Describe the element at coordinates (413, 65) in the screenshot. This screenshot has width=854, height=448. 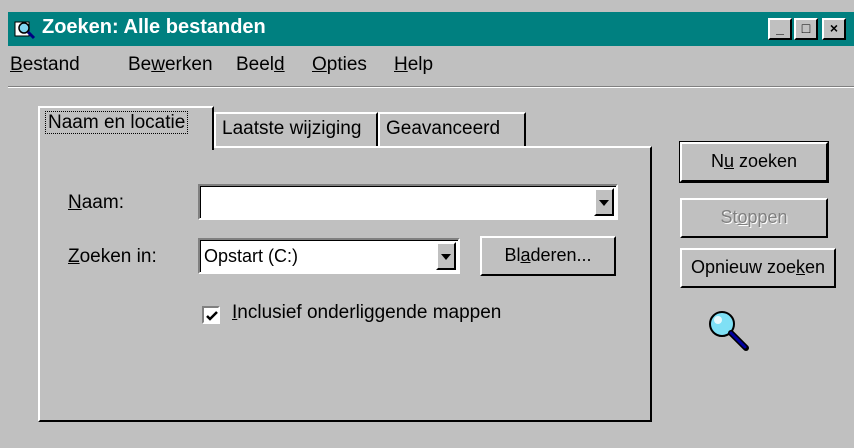
I see `menu-help: Help` at that location.